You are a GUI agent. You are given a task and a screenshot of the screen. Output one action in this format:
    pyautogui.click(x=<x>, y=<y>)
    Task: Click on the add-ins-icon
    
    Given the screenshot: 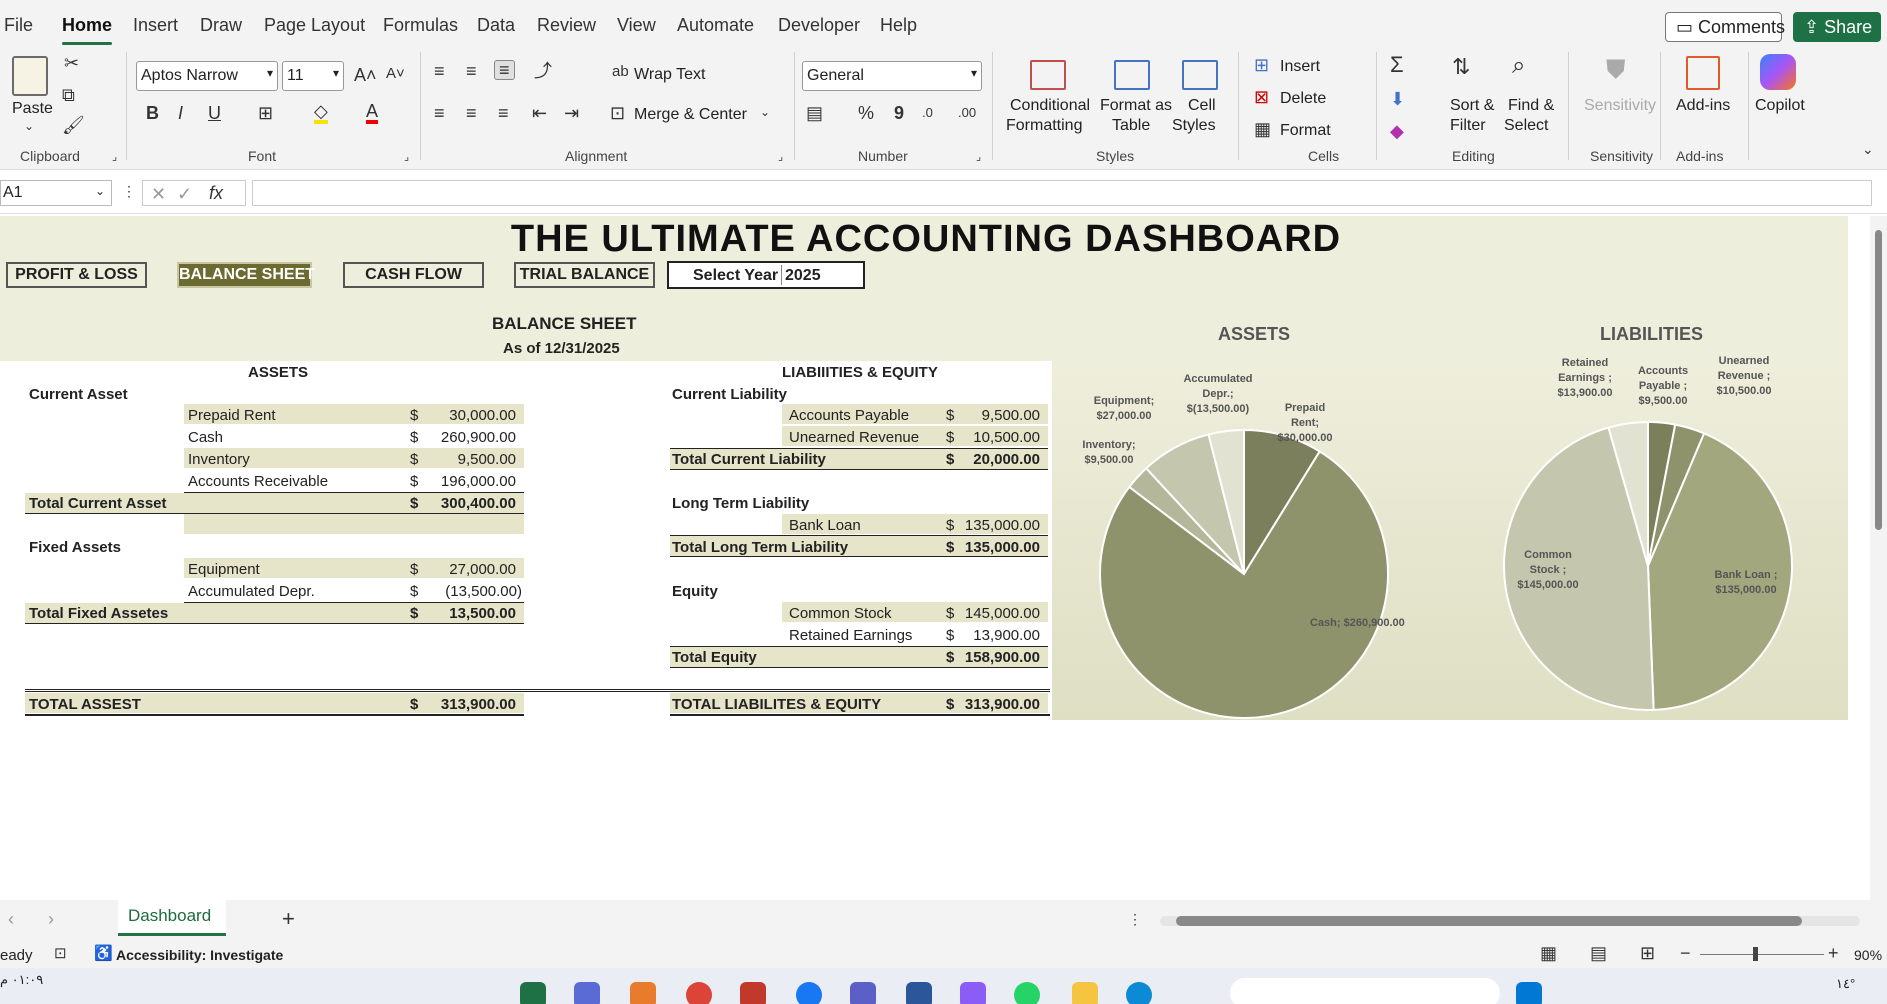 What is the action you would take?
    pyautogui.click(x=1703, y=73)
    